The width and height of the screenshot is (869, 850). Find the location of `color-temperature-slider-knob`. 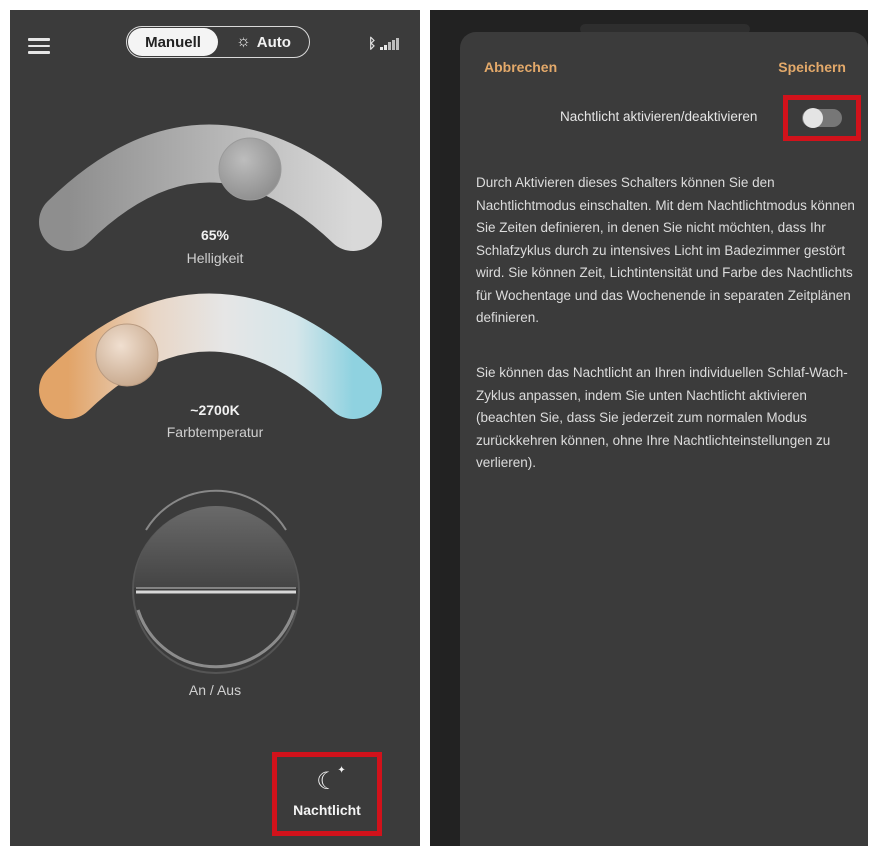

color-temperature-slider-knob is located at coordinates (127, 355).